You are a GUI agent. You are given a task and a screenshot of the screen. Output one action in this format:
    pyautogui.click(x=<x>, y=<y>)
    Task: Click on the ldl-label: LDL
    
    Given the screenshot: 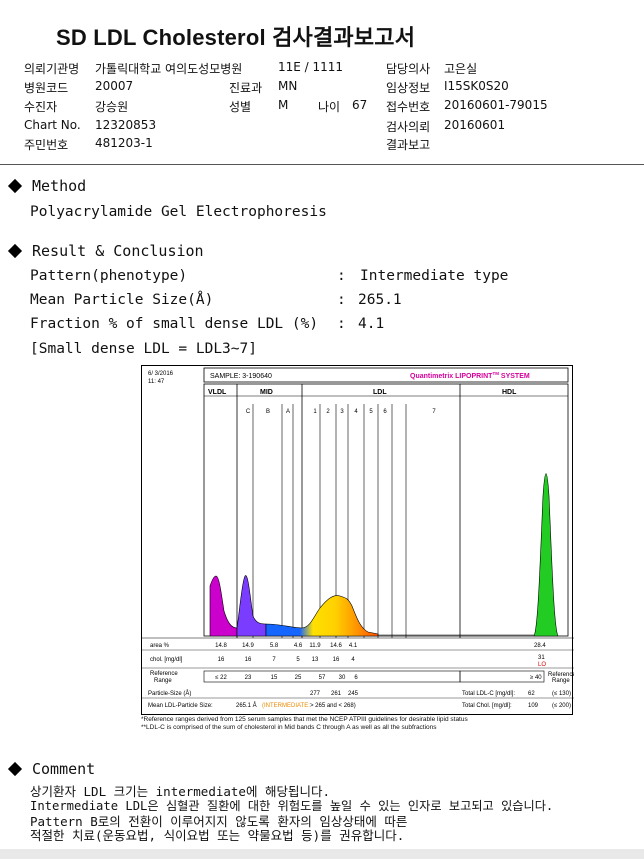 What is the action you would take?
    pyautogui.click(x=380, y=392)
    